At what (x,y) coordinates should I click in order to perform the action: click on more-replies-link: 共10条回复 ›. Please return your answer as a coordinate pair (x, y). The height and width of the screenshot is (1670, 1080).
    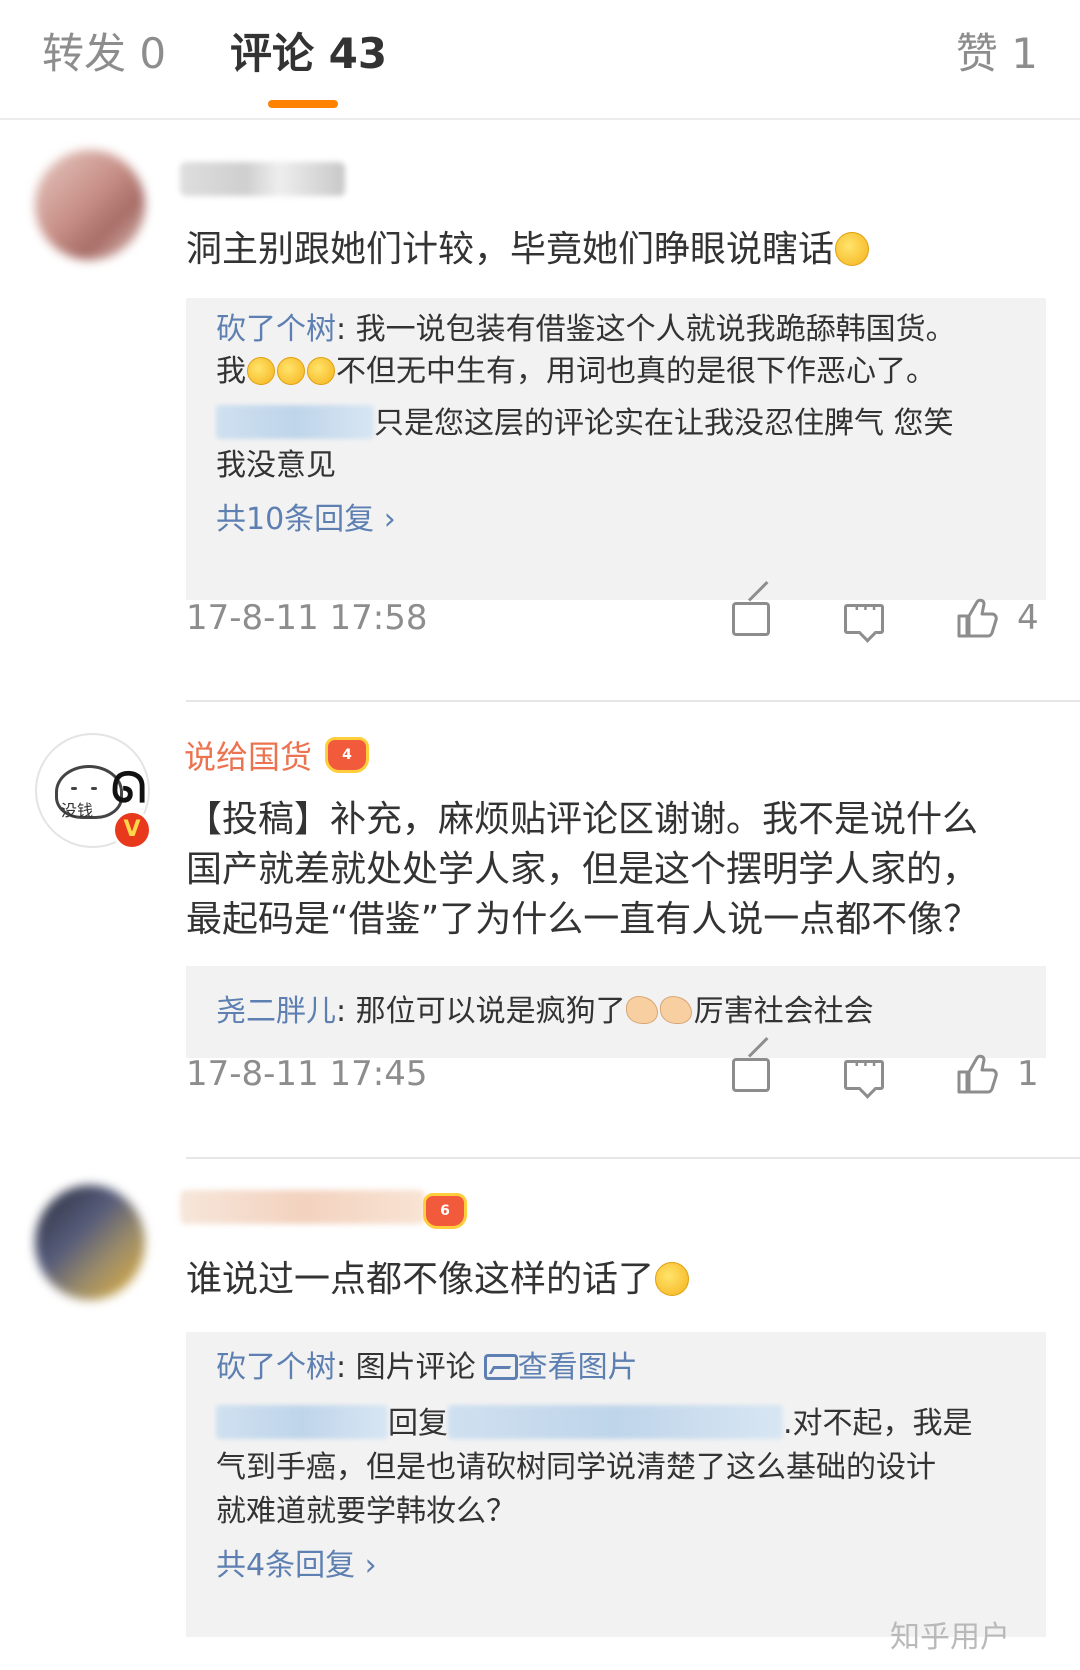
    Looking at the image, I should click on (306, 520).